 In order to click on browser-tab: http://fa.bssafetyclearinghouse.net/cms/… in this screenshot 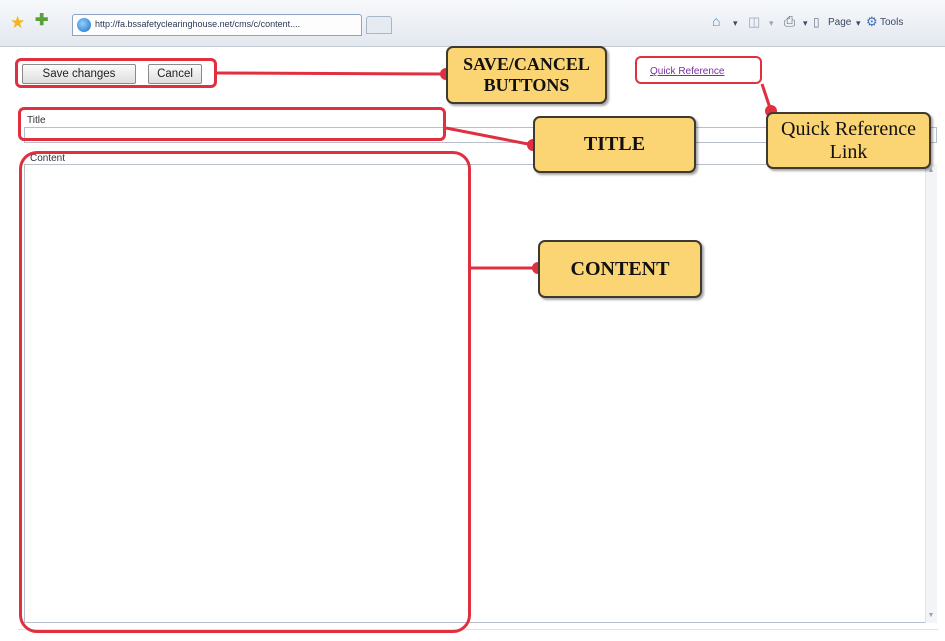, I will do `click(217, 25)`.